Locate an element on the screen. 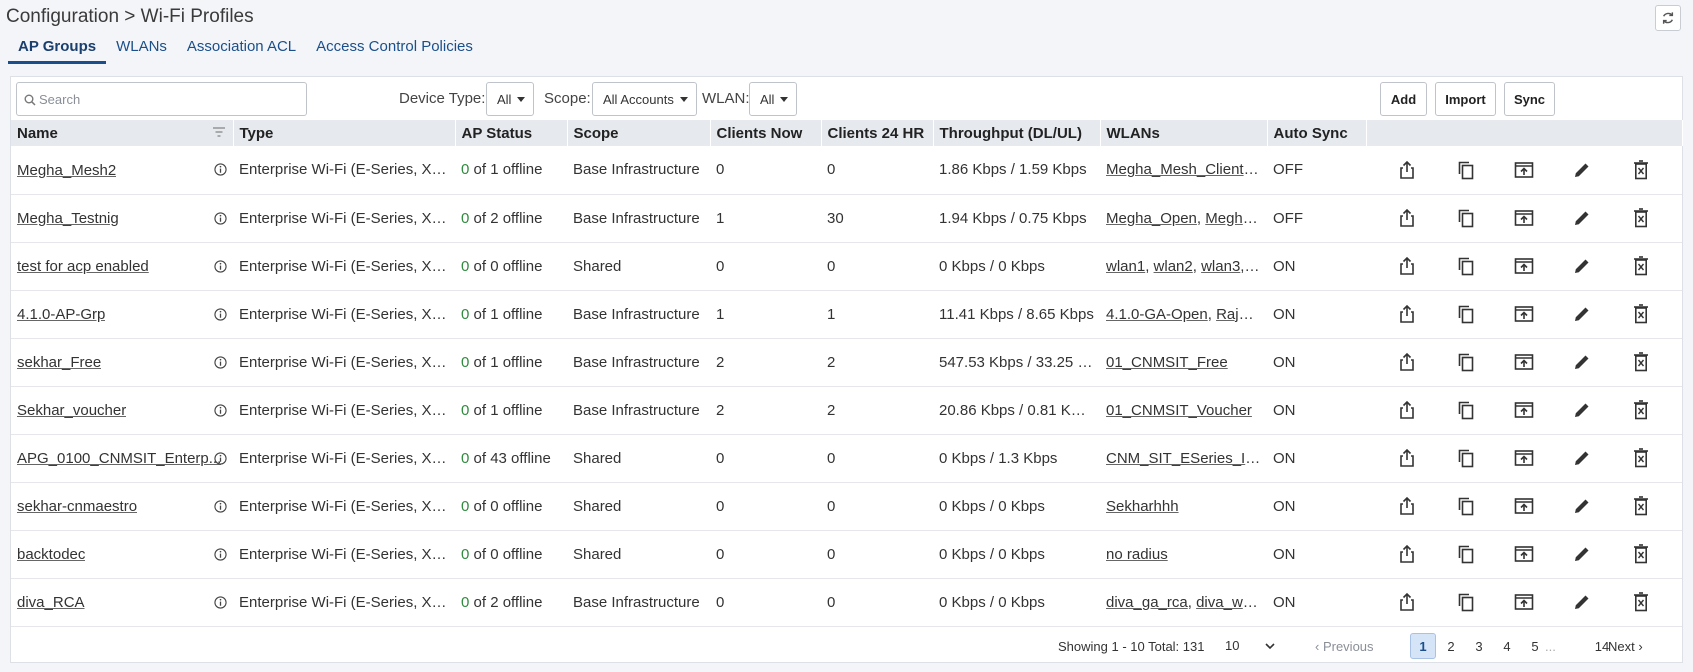  column-header-type: Type is located at coordinates (344, 133).